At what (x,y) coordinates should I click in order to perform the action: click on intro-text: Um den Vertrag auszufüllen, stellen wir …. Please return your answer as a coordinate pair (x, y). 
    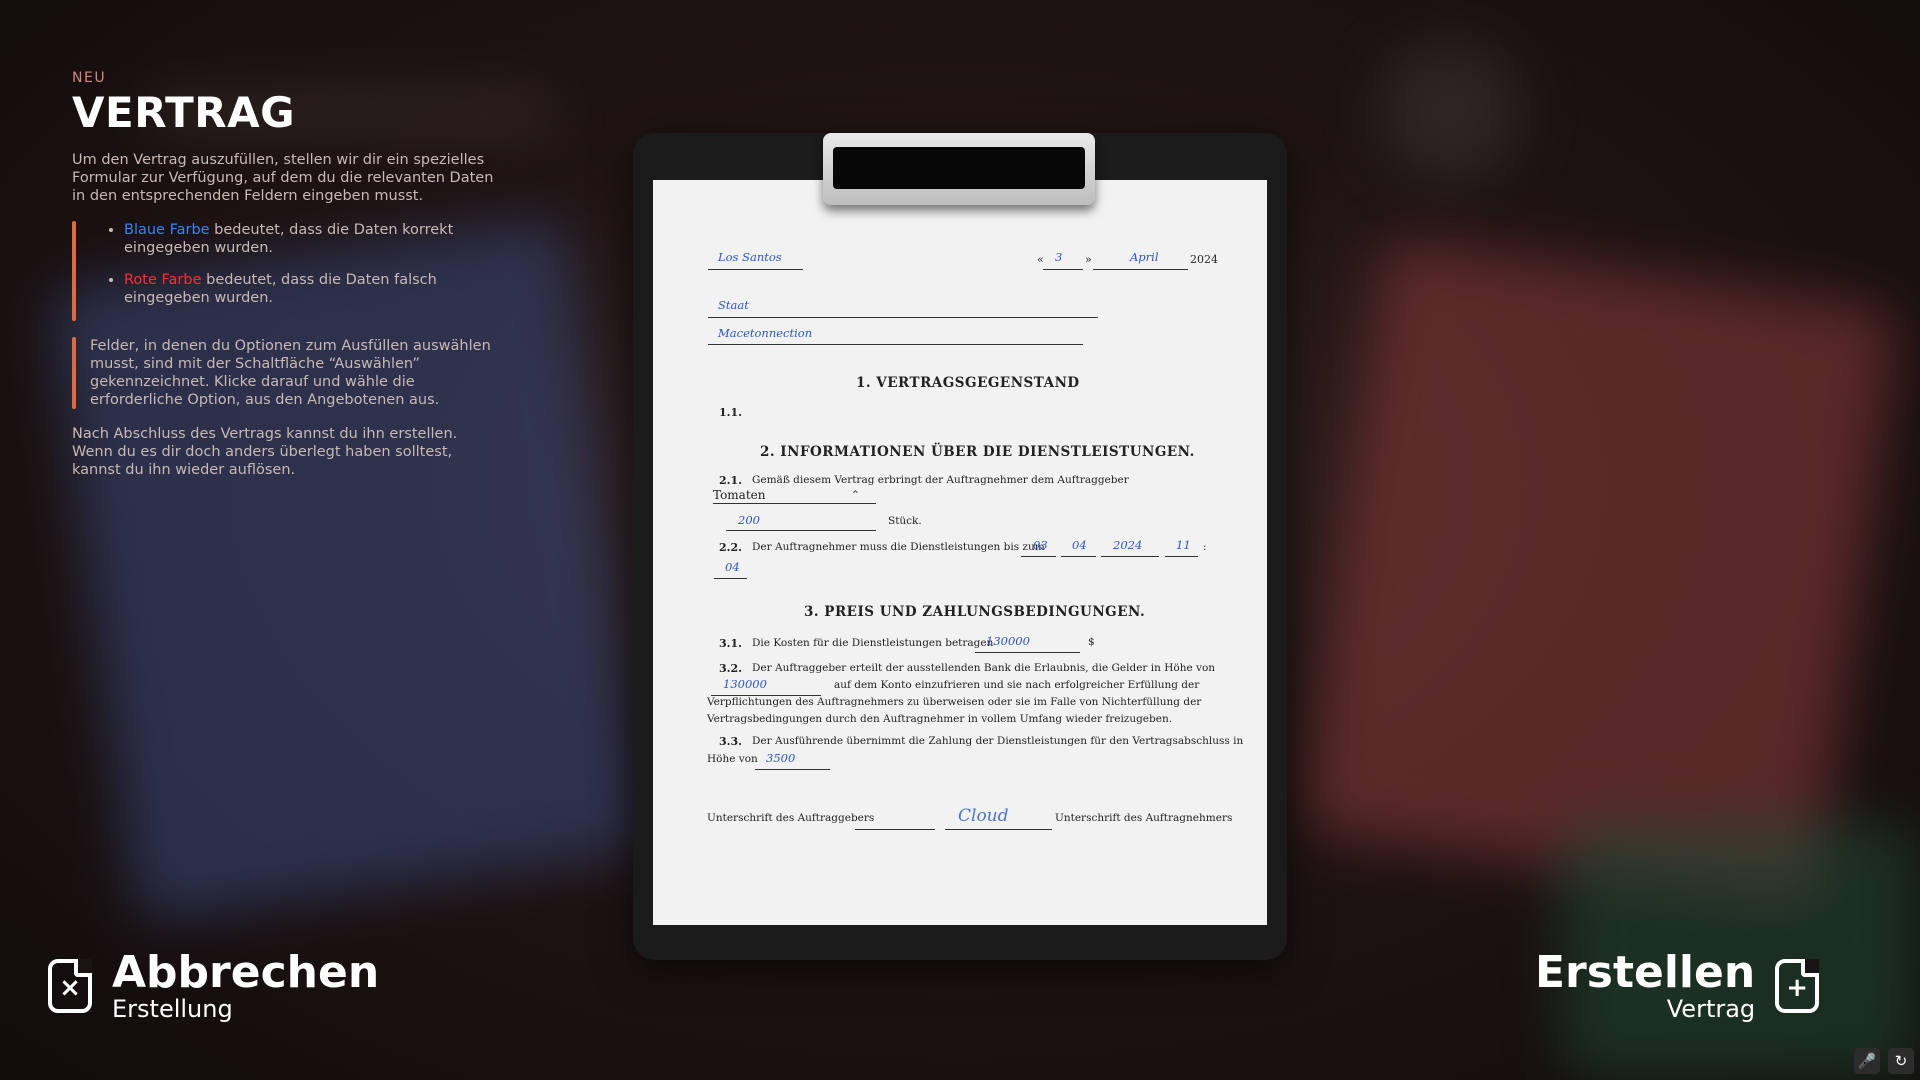
    Looking at the image, I should click on (283, 178).